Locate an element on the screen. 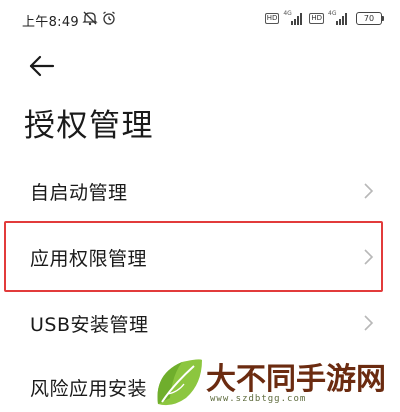 The height and width of the screenshot is (412, 400). page-title: 授权管理 is located at coordinates (89, 126).